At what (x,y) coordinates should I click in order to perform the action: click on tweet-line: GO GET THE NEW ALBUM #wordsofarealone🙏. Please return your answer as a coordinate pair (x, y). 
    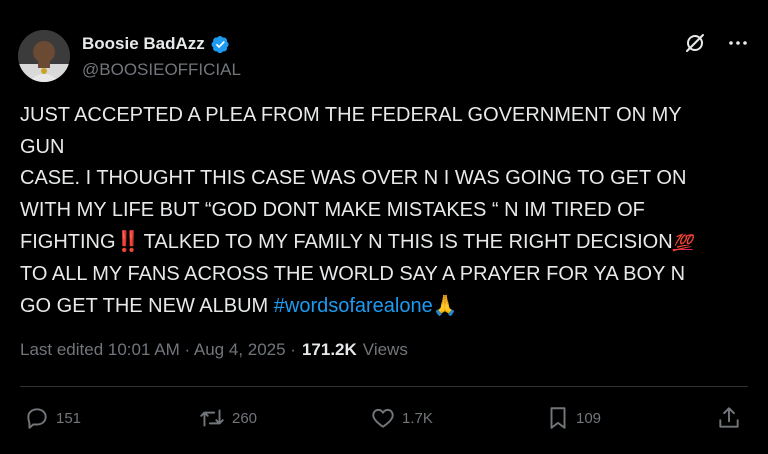
    Looking at the image, I should click on (380, 306).